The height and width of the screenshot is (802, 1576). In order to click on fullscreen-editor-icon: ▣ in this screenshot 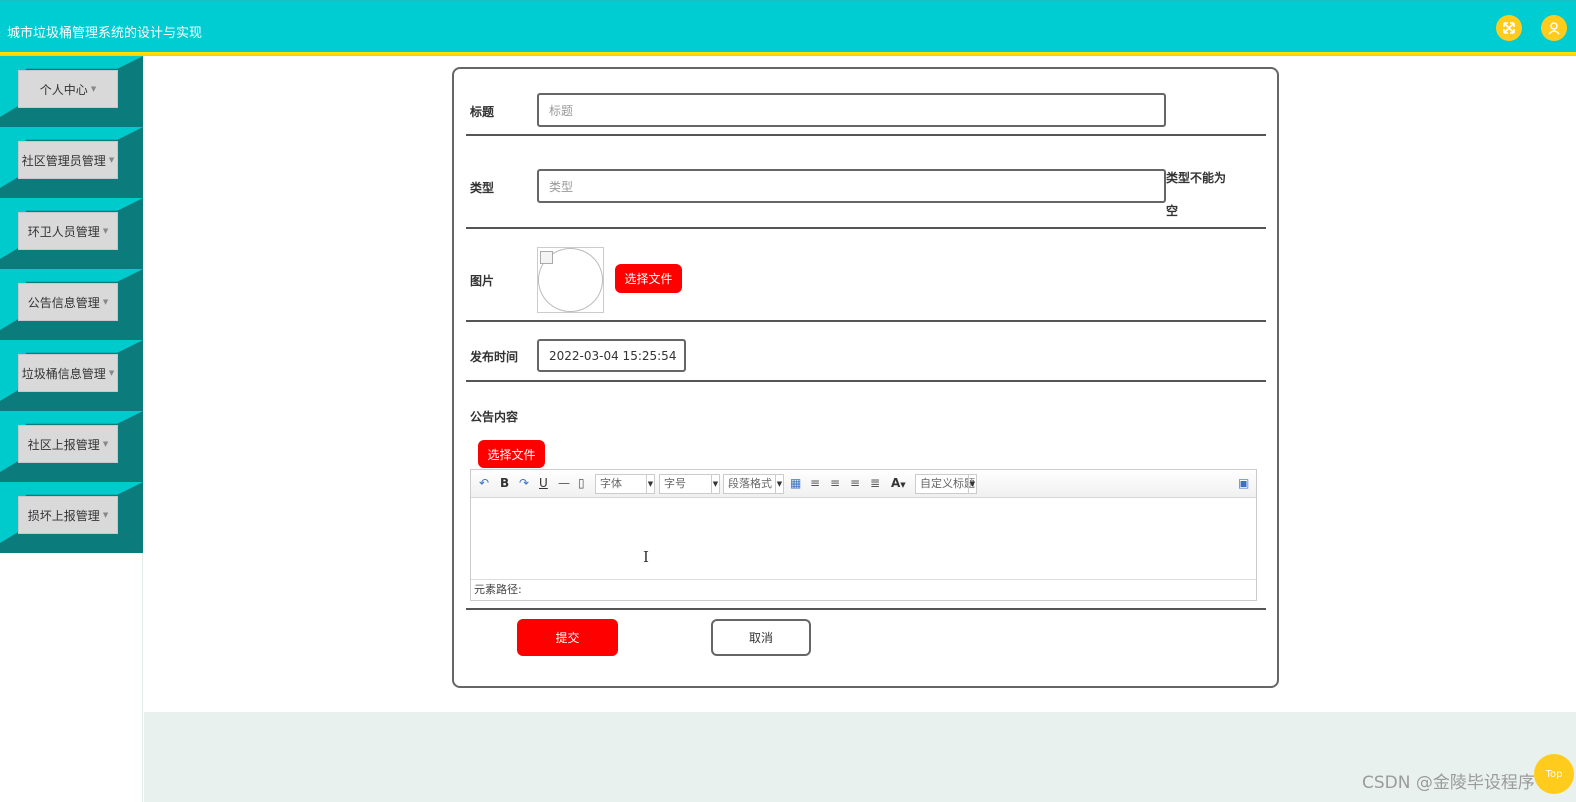, I will do `click(1243, 483)`.